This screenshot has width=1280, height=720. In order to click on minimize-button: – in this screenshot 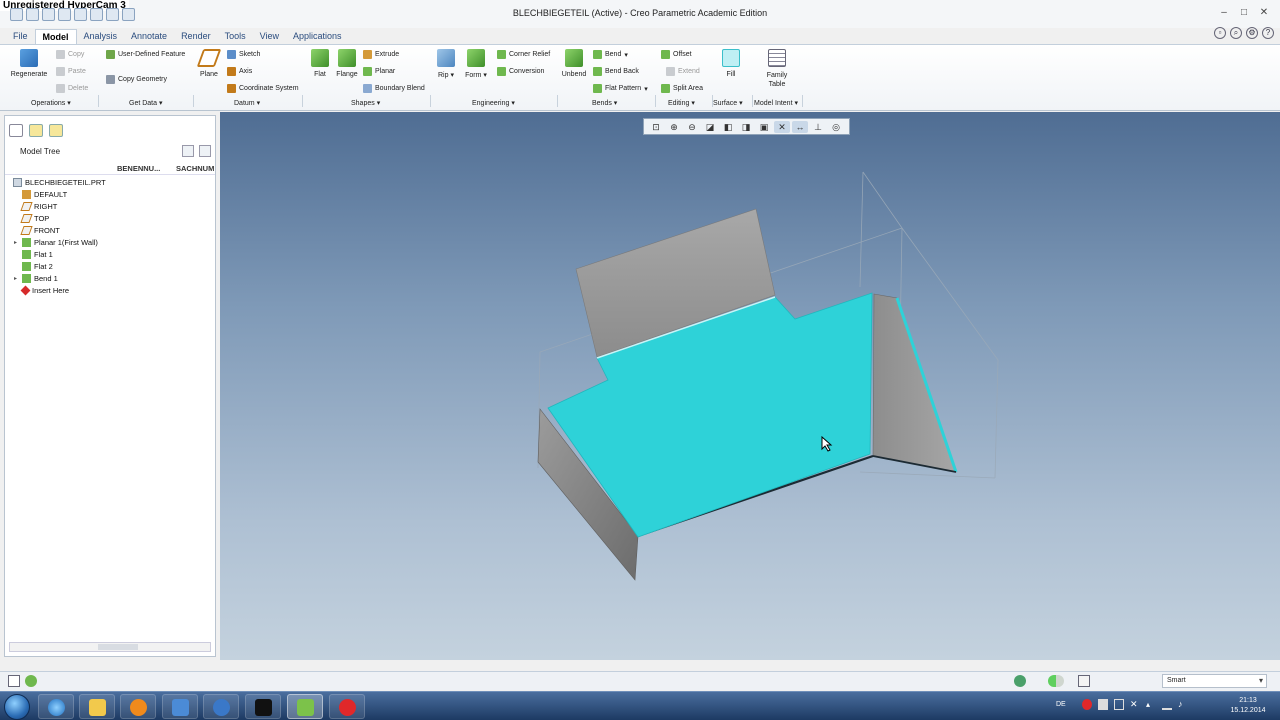, I will do `click(1224, 13)`.